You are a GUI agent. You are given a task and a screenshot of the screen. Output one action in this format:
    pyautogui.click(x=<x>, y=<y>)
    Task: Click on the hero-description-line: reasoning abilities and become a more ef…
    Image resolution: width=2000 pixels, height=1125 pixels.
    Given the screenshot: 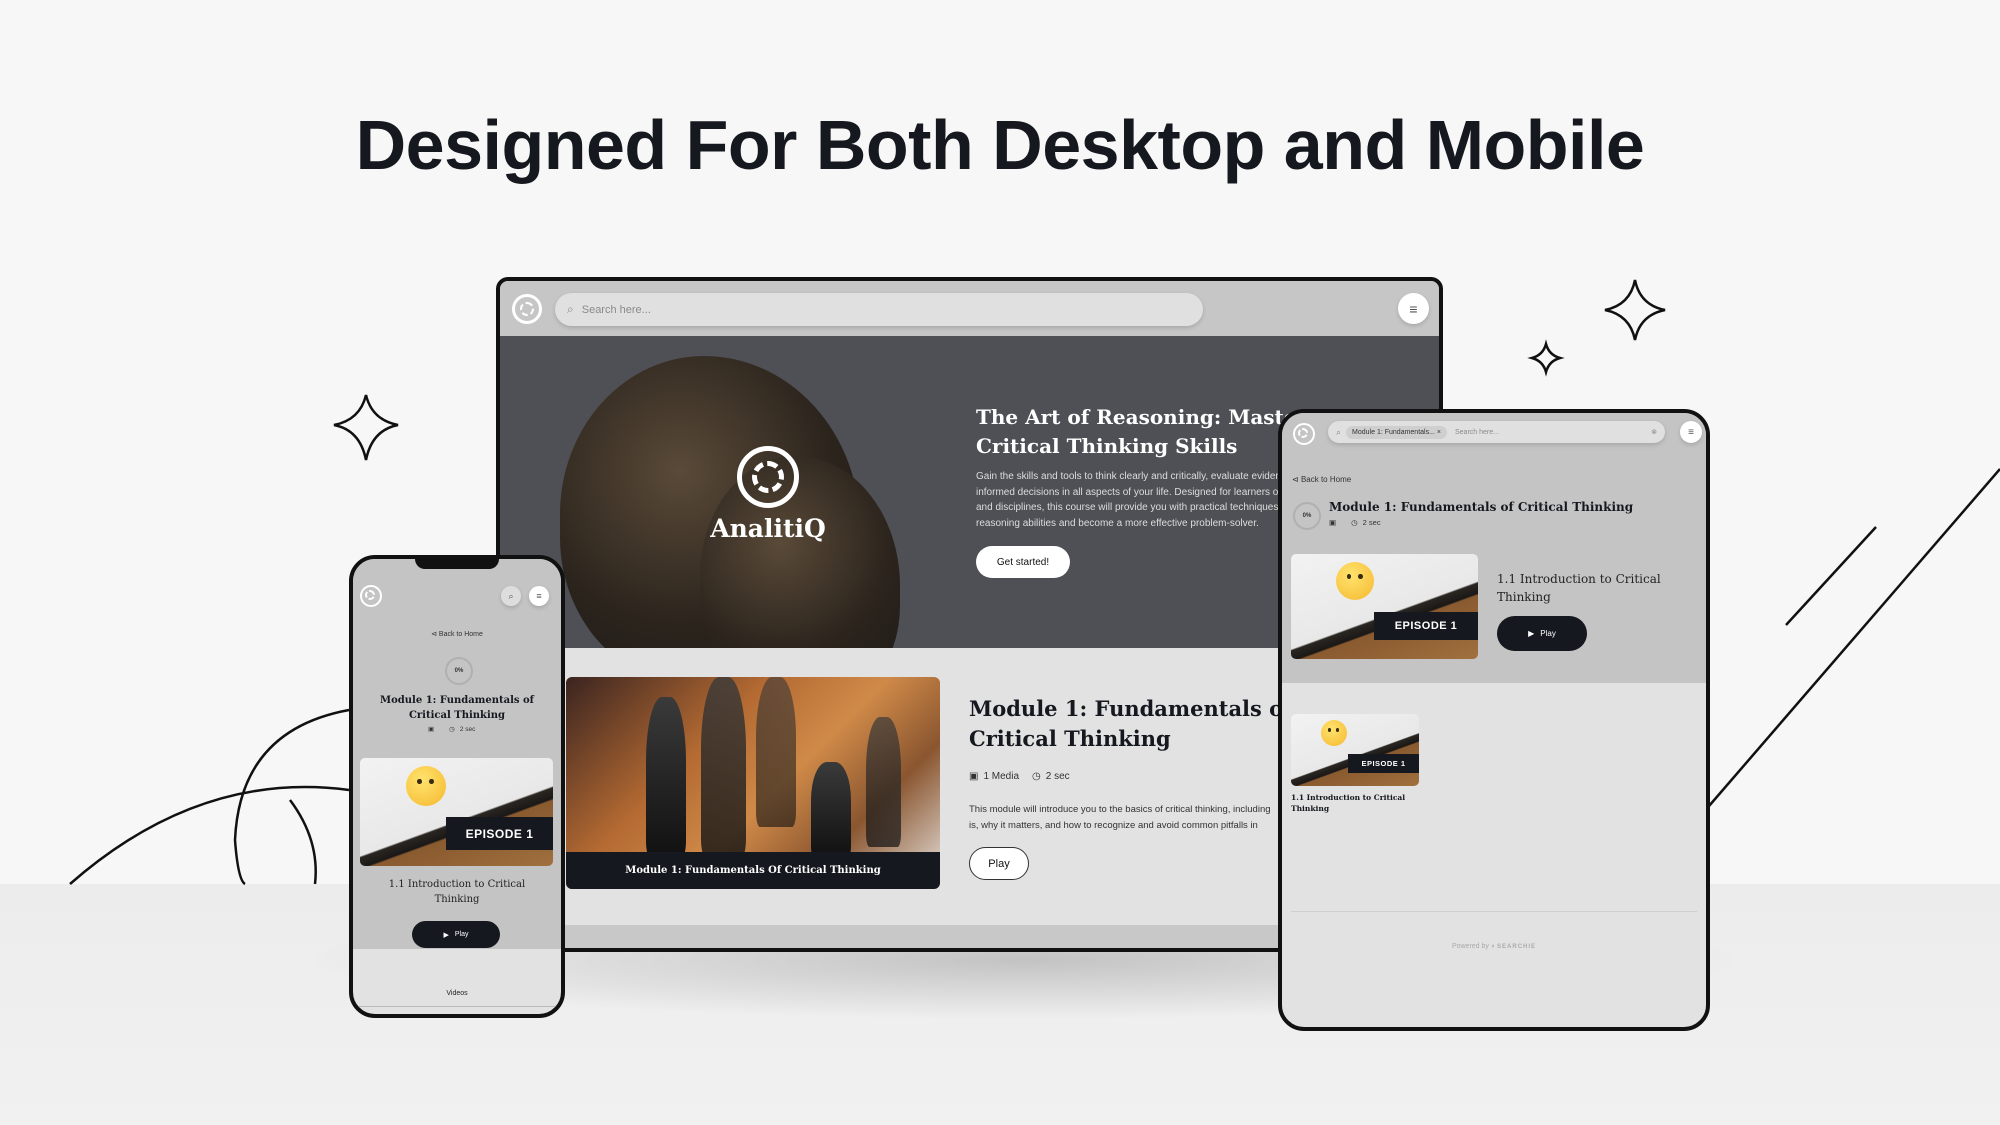 What is the action you would take?
    pyautogui.click(x=1117, y=523)
    